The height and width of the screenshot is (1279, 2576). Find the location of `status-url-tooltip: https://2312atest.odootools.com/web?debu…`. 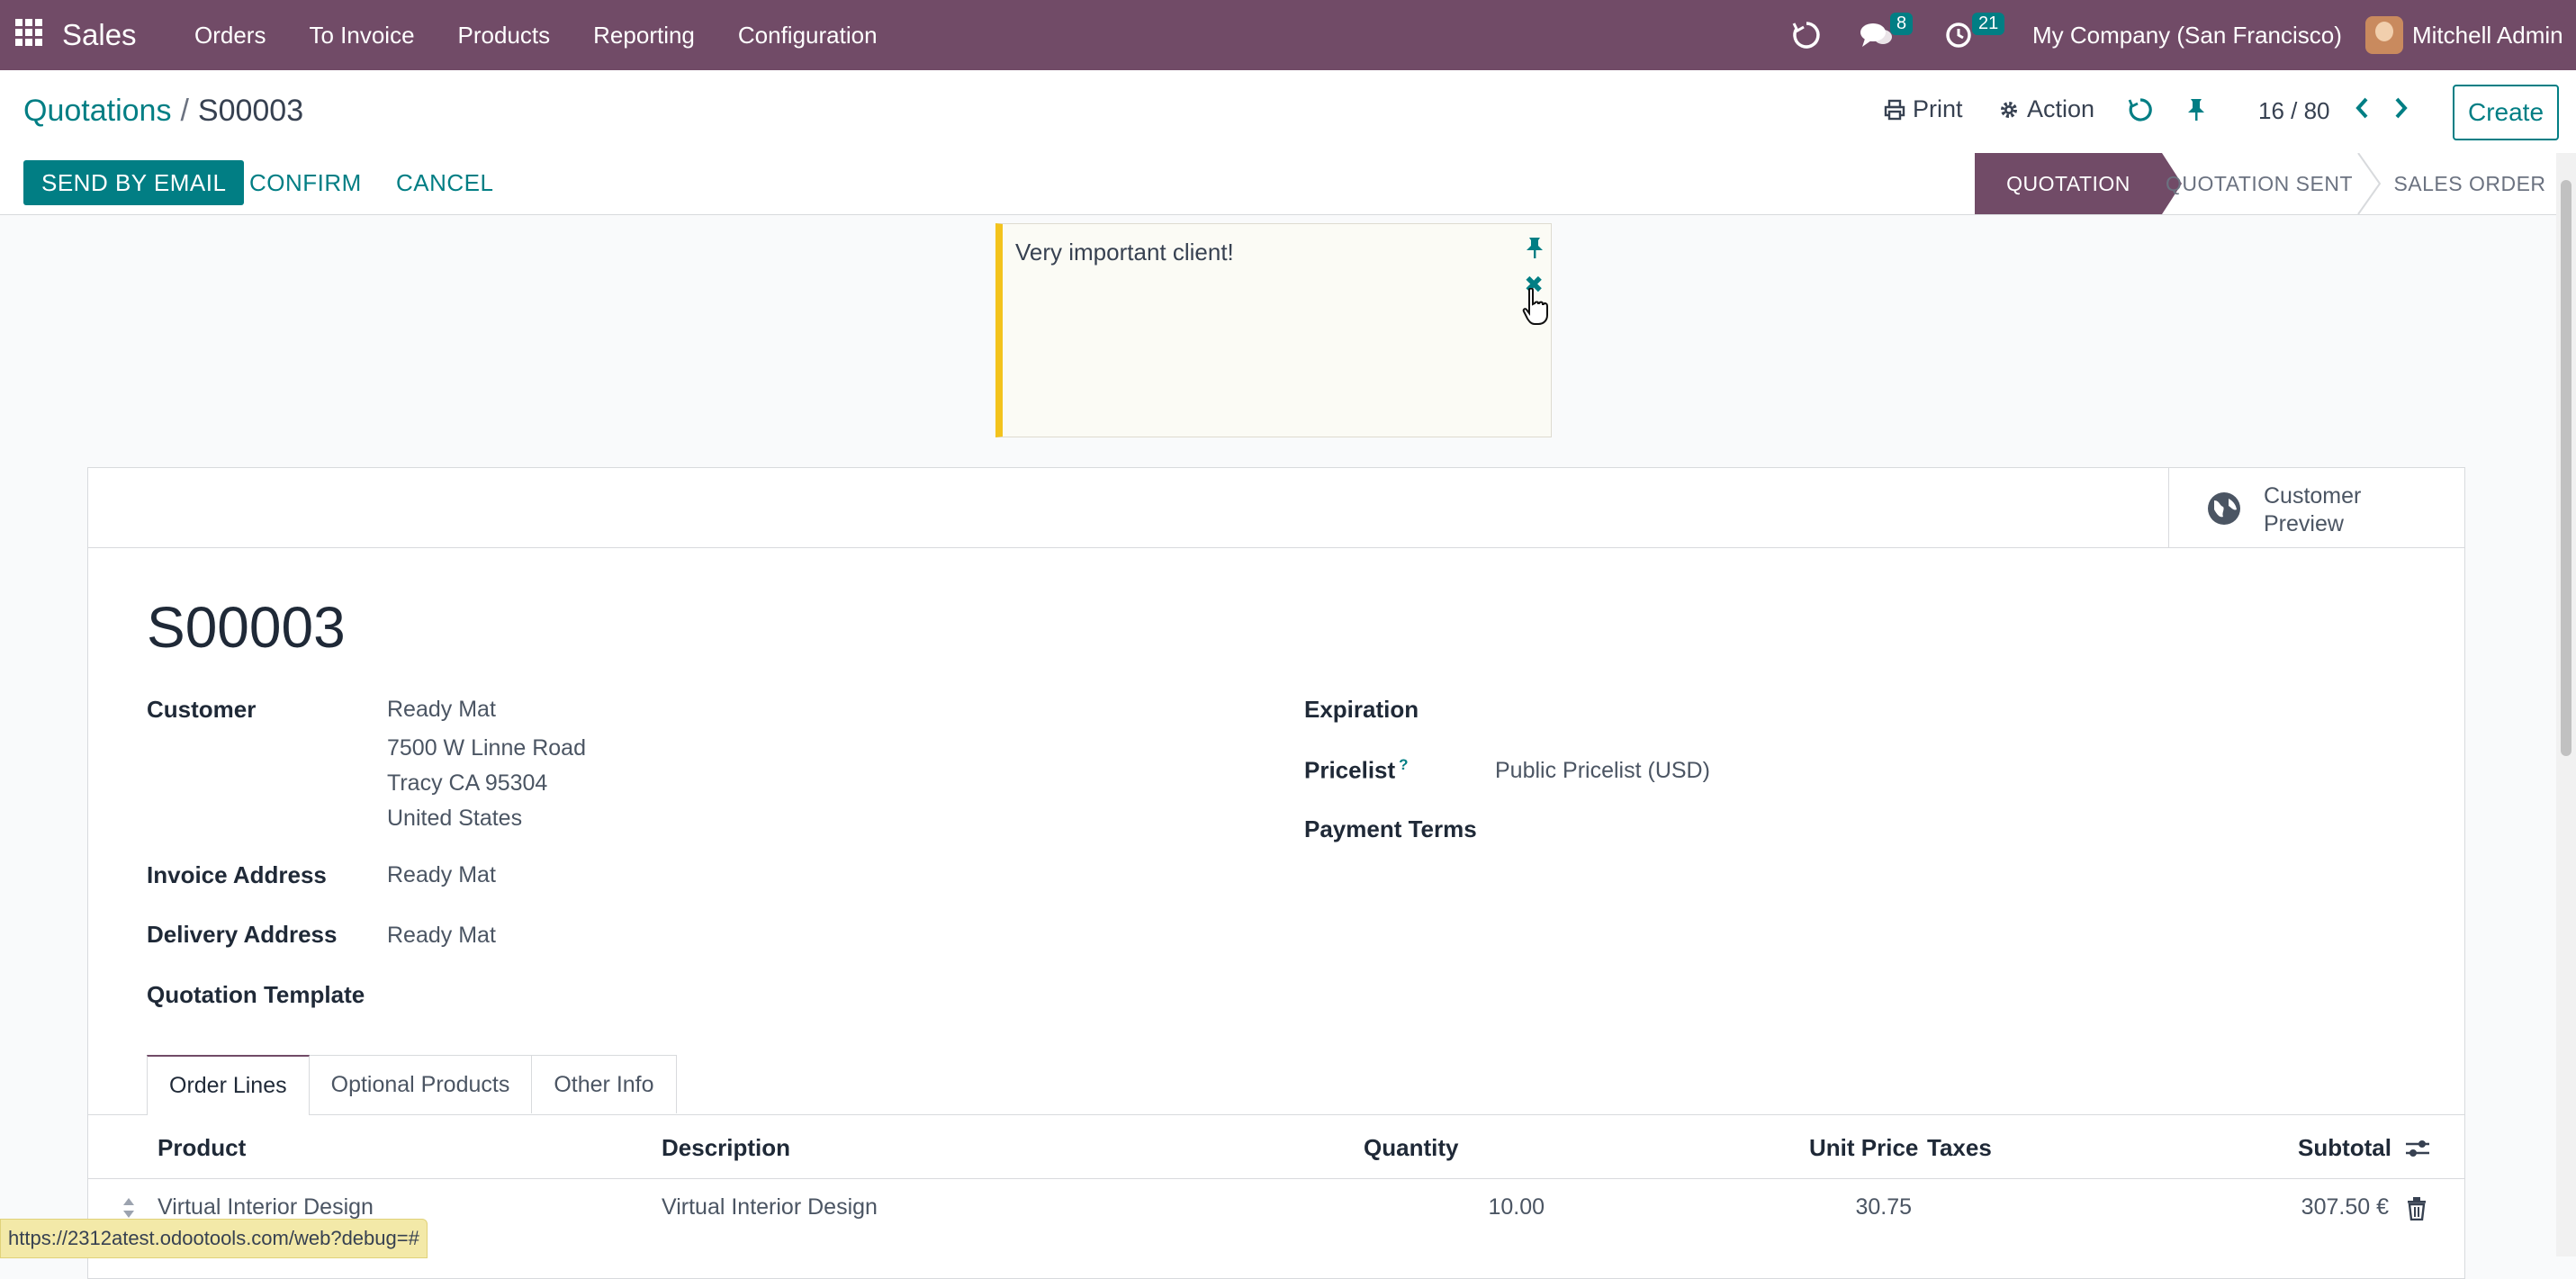

status-url-tooltip: https://2312atest.odootools.com/web?debu… is located at coordinates (214, 1238).